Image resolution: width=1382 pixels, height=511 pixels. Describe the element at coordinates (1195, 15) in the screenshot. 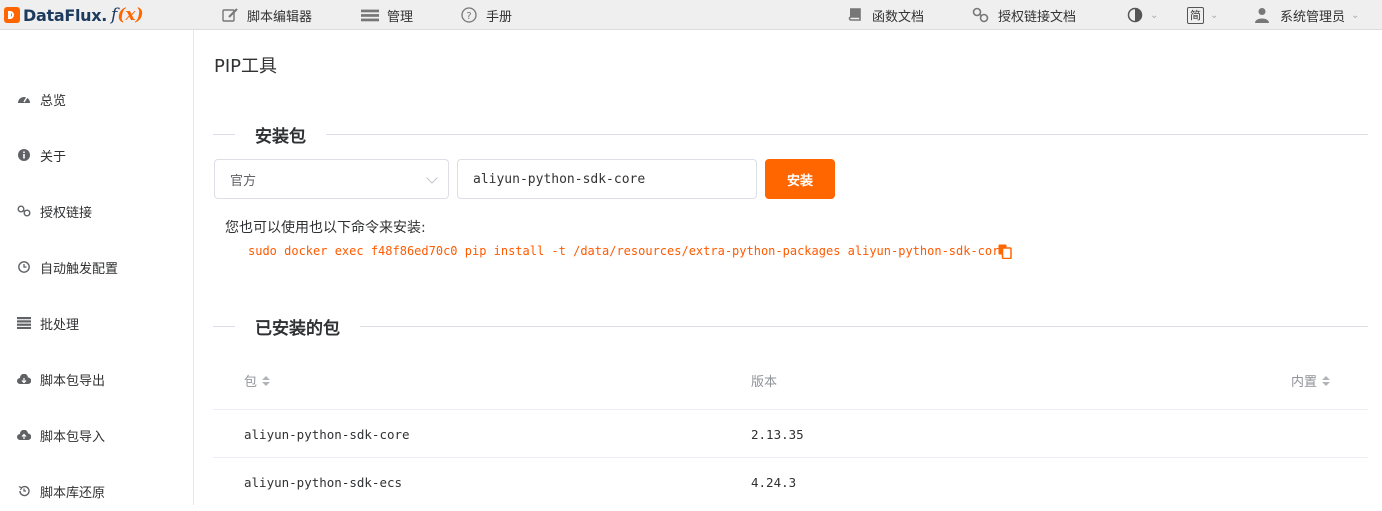

I see `language-label: 简` at that location.